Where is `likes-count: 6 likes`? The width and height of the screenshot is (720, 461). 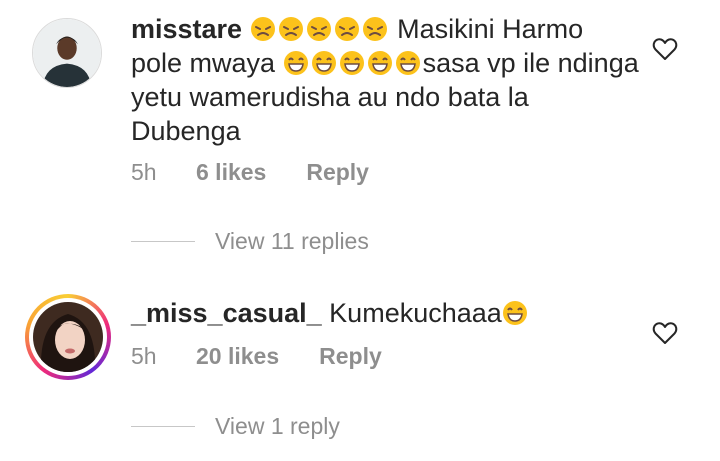
likes-count: 6 likes is located at coordinates (231, 172).